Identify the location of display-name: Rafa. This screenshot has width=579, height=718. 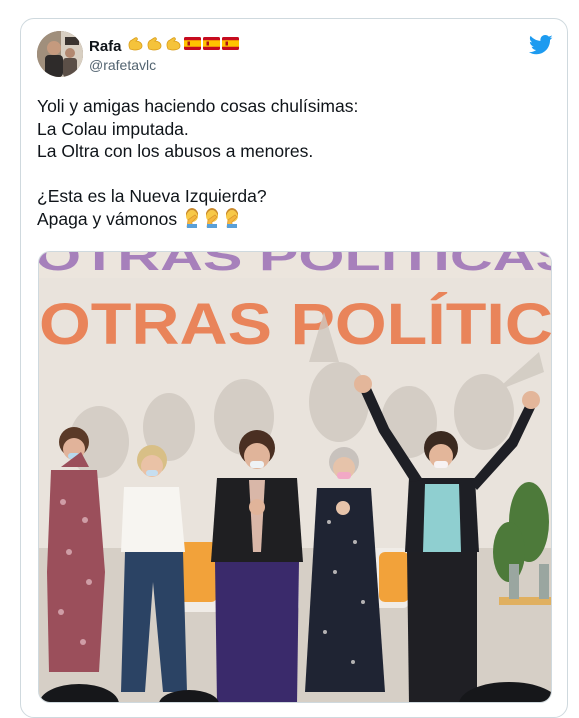
(105, 46).